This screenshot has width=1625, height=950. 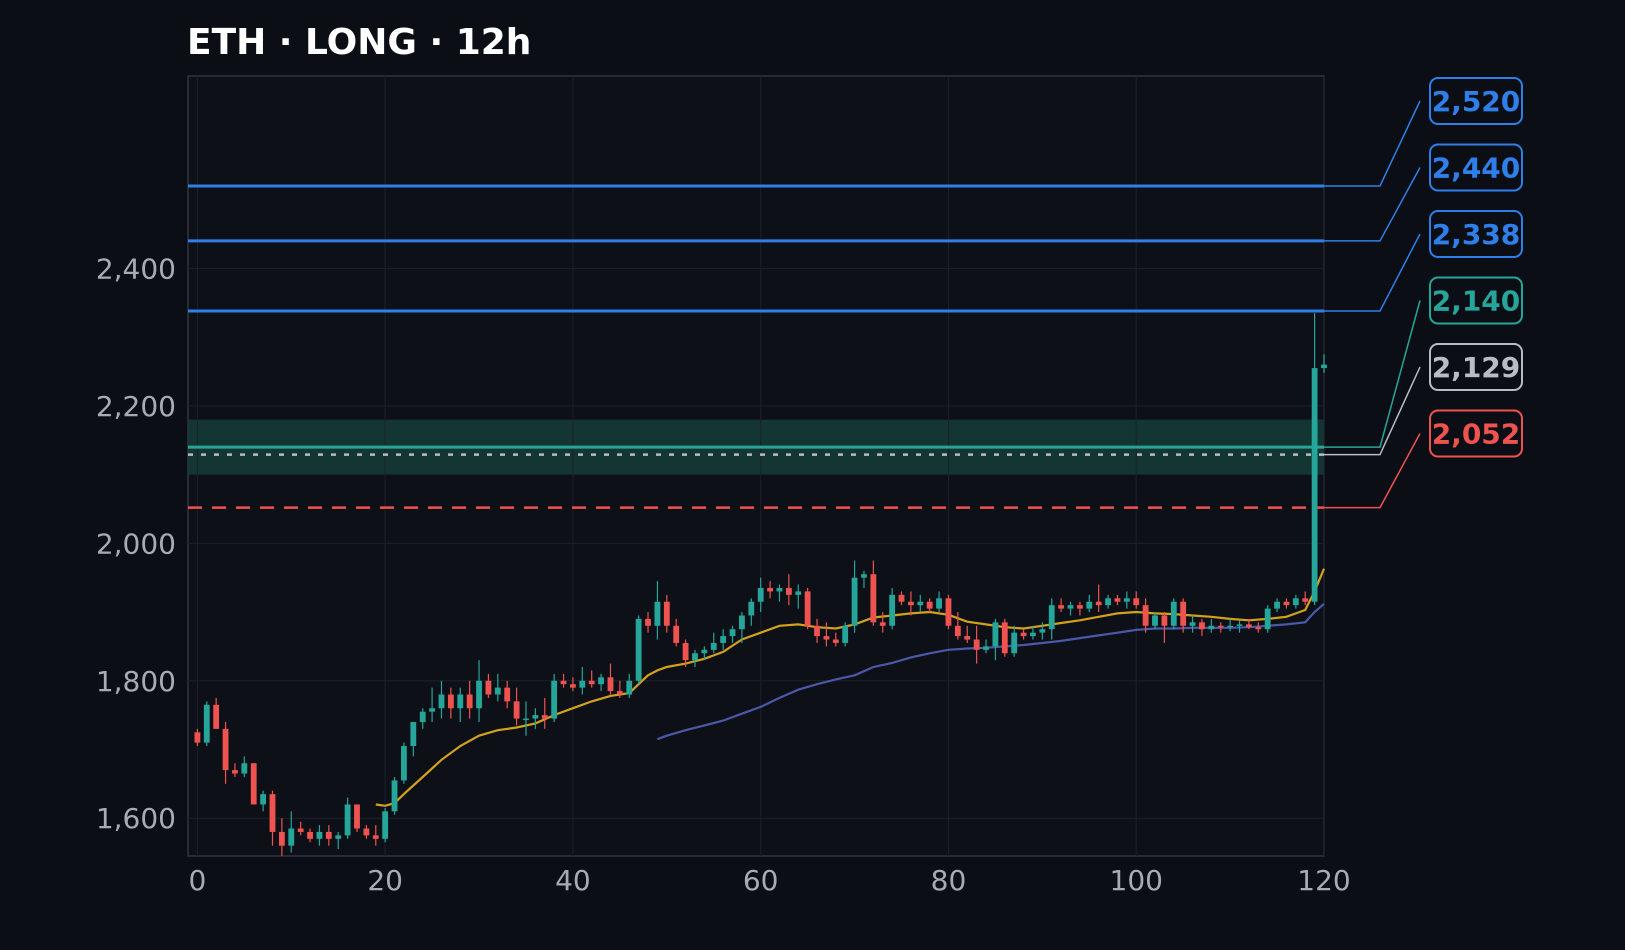 What do you see at coordinates (136, 543) in the screenshot?
I see `y-tick-label: 2,000` at bounding box center [136, 543].